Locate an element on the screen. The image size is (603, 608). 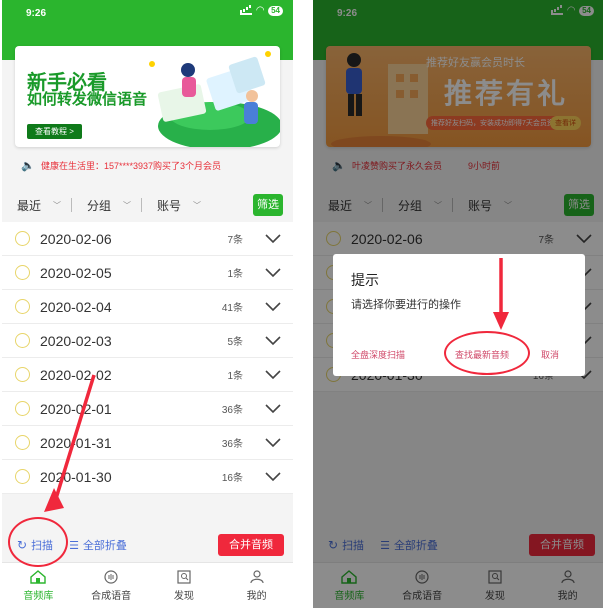
filter-button: 筛选 is located at coordinates (268, 205).